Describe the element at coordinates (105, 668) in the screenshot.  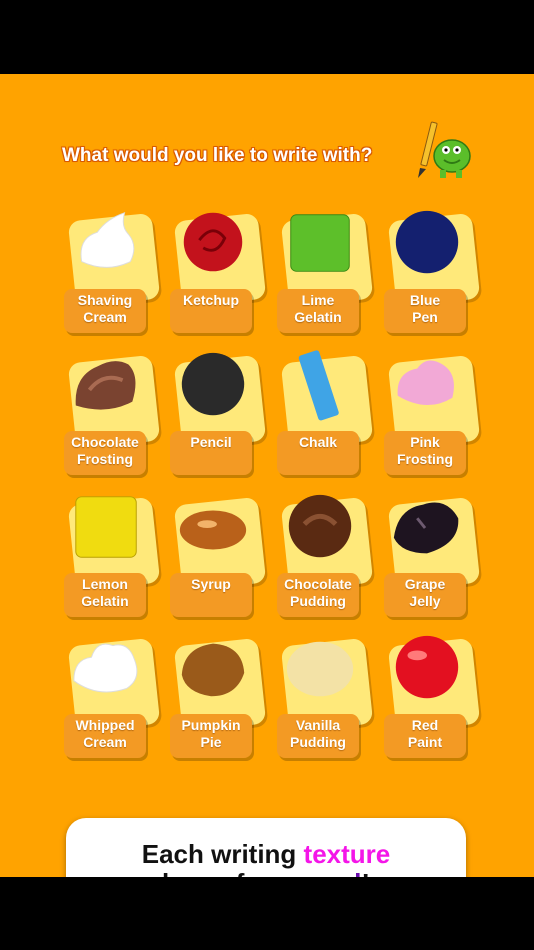
I see `whipped-cream-icon` at that location.